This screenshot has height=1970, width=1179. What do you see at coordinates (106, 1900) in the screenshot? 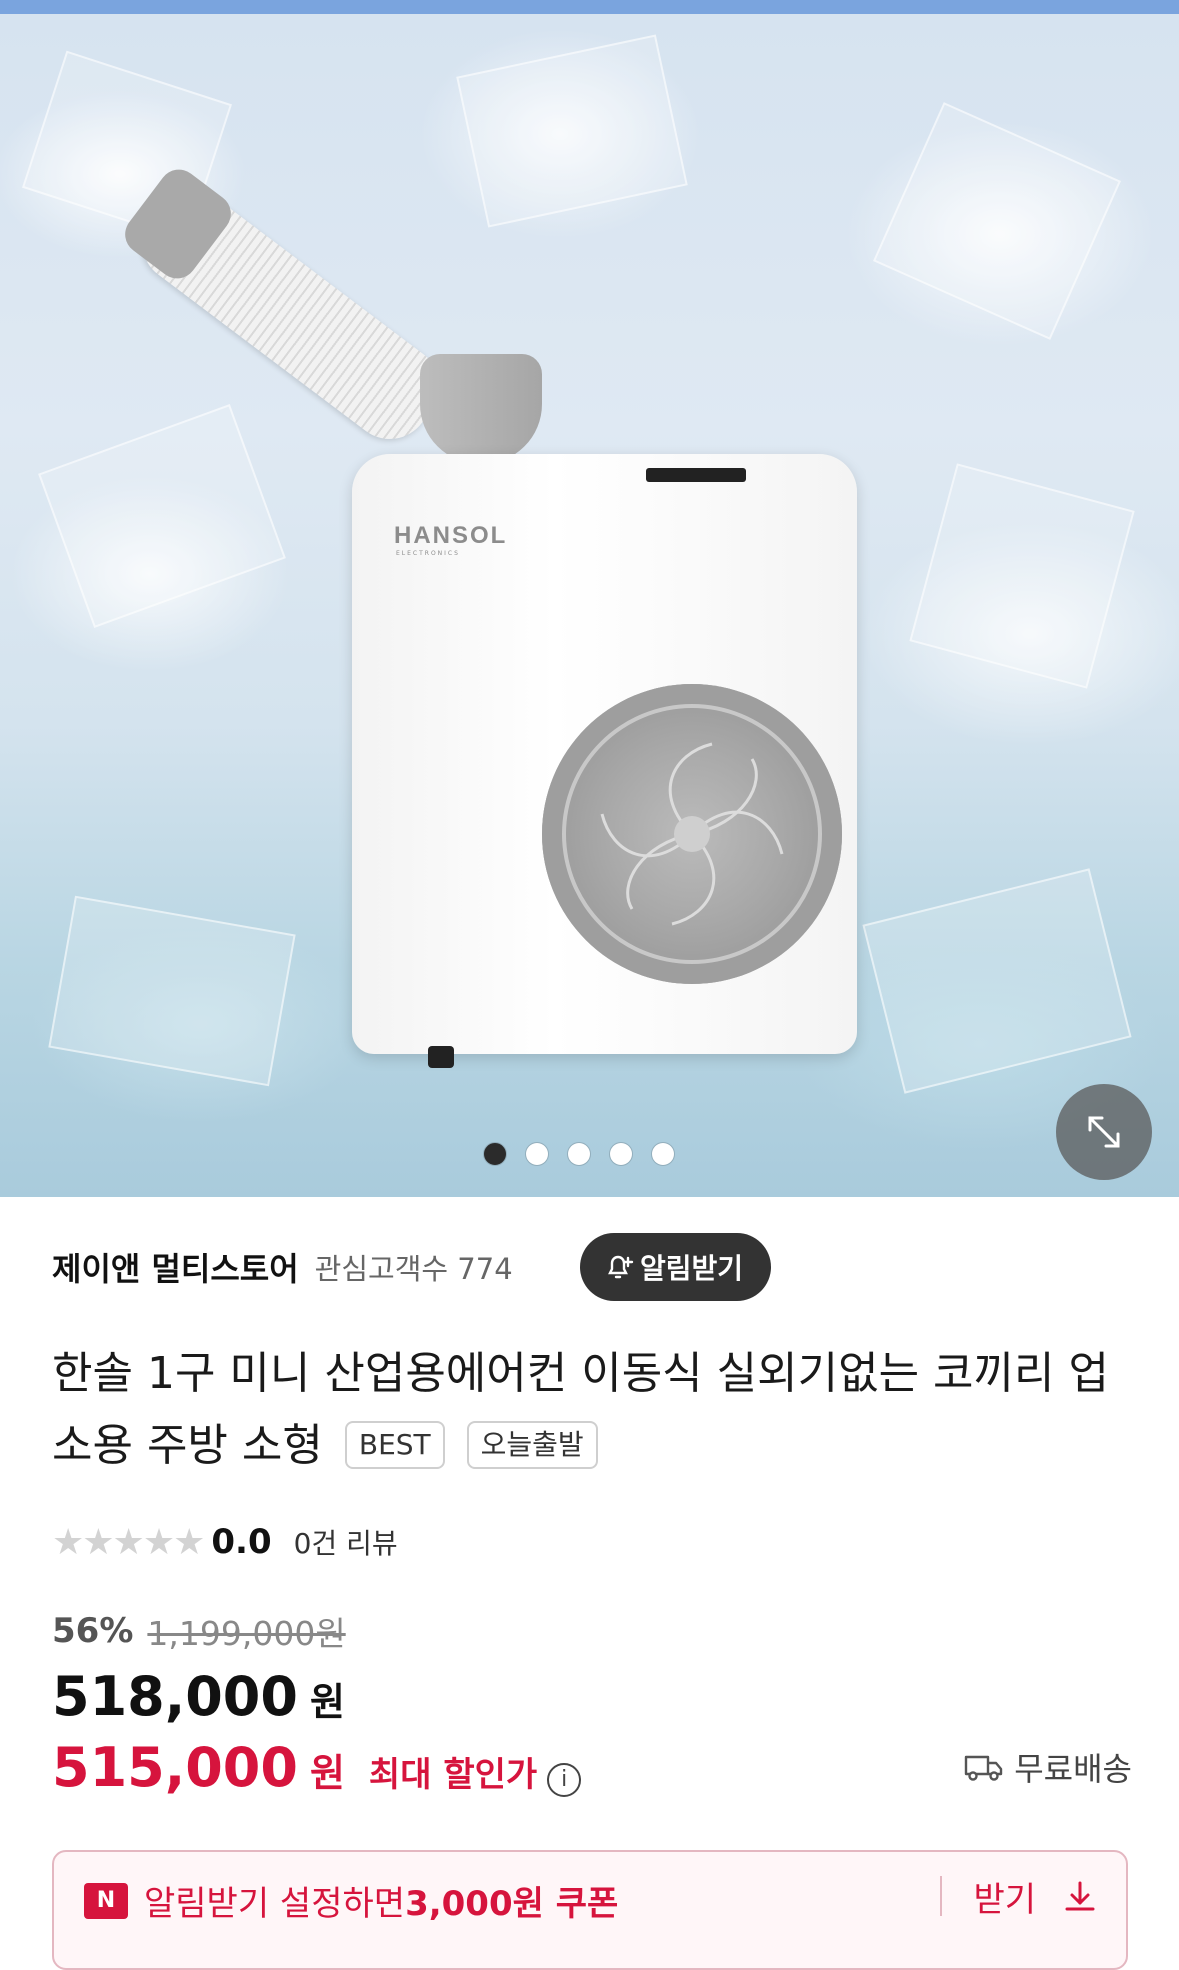
I see `naver-n-badge-icon: N` at bounding box center [106, 1900].